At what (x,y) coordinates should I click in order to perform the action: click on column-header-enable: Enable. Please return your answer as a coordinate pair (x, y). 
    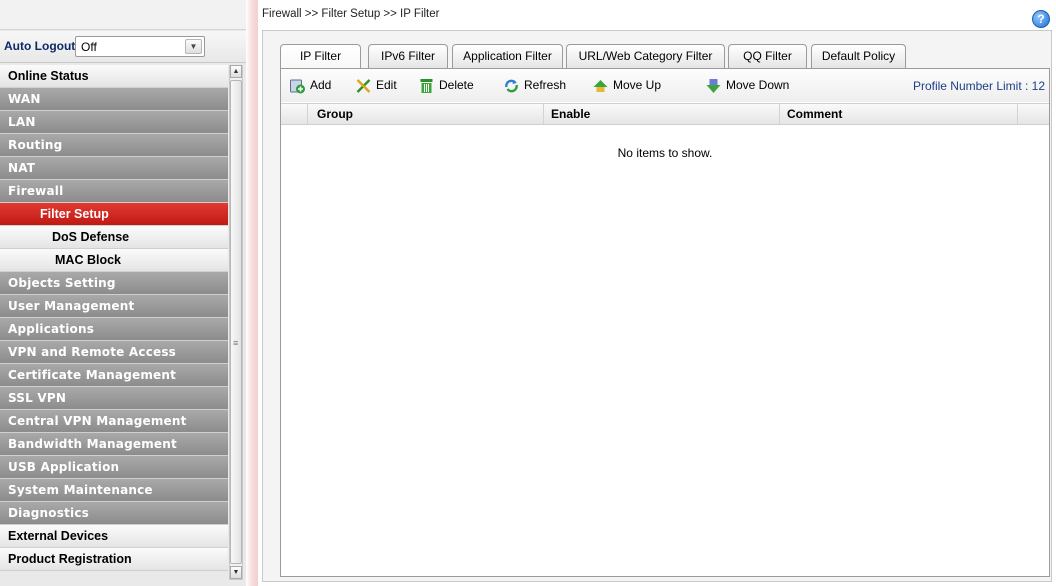
    Looking at the image, I should click on (570, 114).